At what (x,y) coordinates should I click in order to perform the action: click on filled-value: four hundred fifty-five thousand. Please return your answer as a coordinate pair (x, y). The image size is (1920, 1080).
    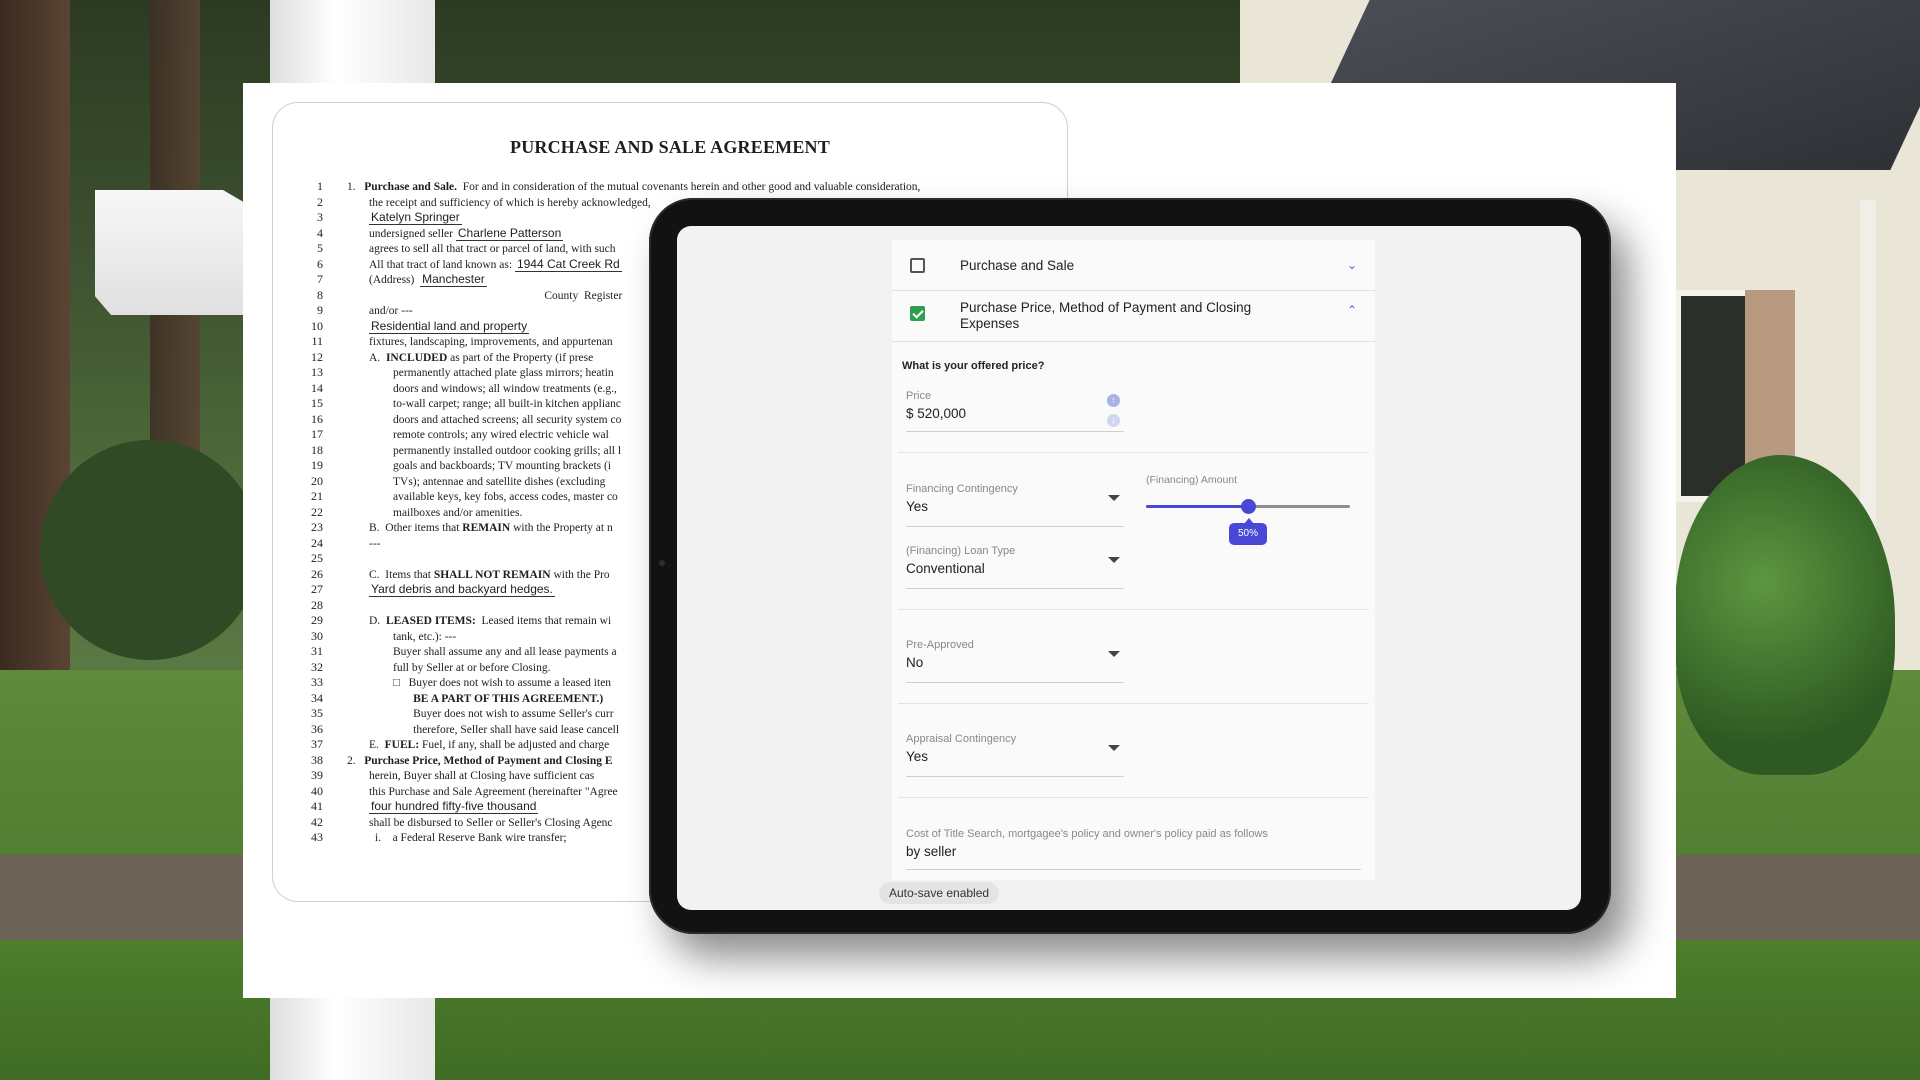
    Looking at the image, I should click on (454, 806).